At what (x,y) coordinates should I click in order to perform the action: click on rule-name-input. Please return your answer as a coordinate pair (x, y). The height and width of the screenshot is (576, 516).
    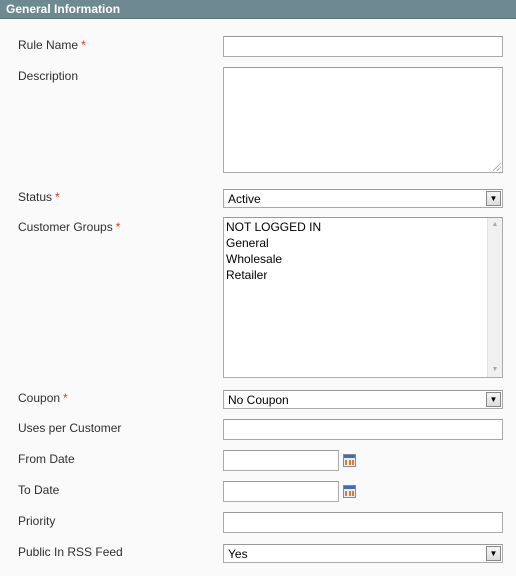
    Looking at the image, I should click on (363, 46).